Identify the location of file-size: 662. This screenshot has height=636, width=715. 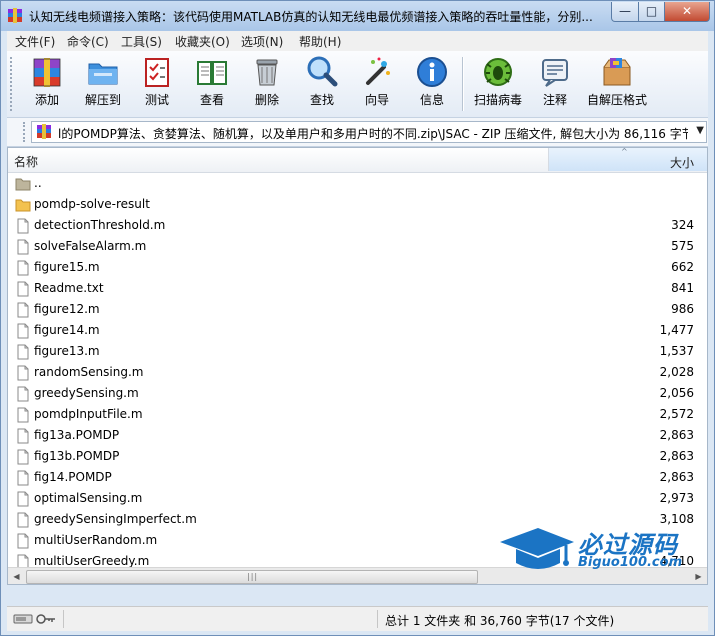
(682, 267).